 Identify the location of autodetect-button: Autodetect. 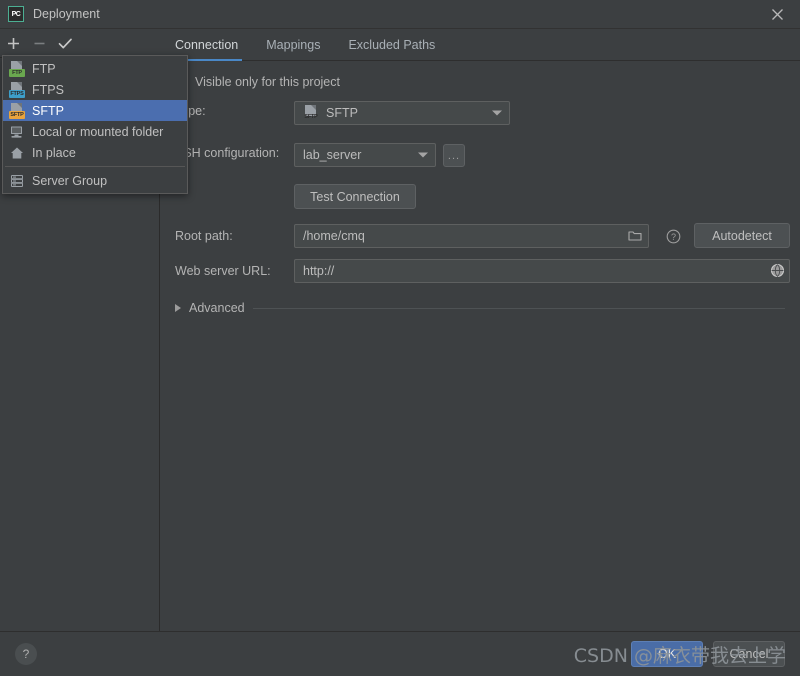
(742, 235).